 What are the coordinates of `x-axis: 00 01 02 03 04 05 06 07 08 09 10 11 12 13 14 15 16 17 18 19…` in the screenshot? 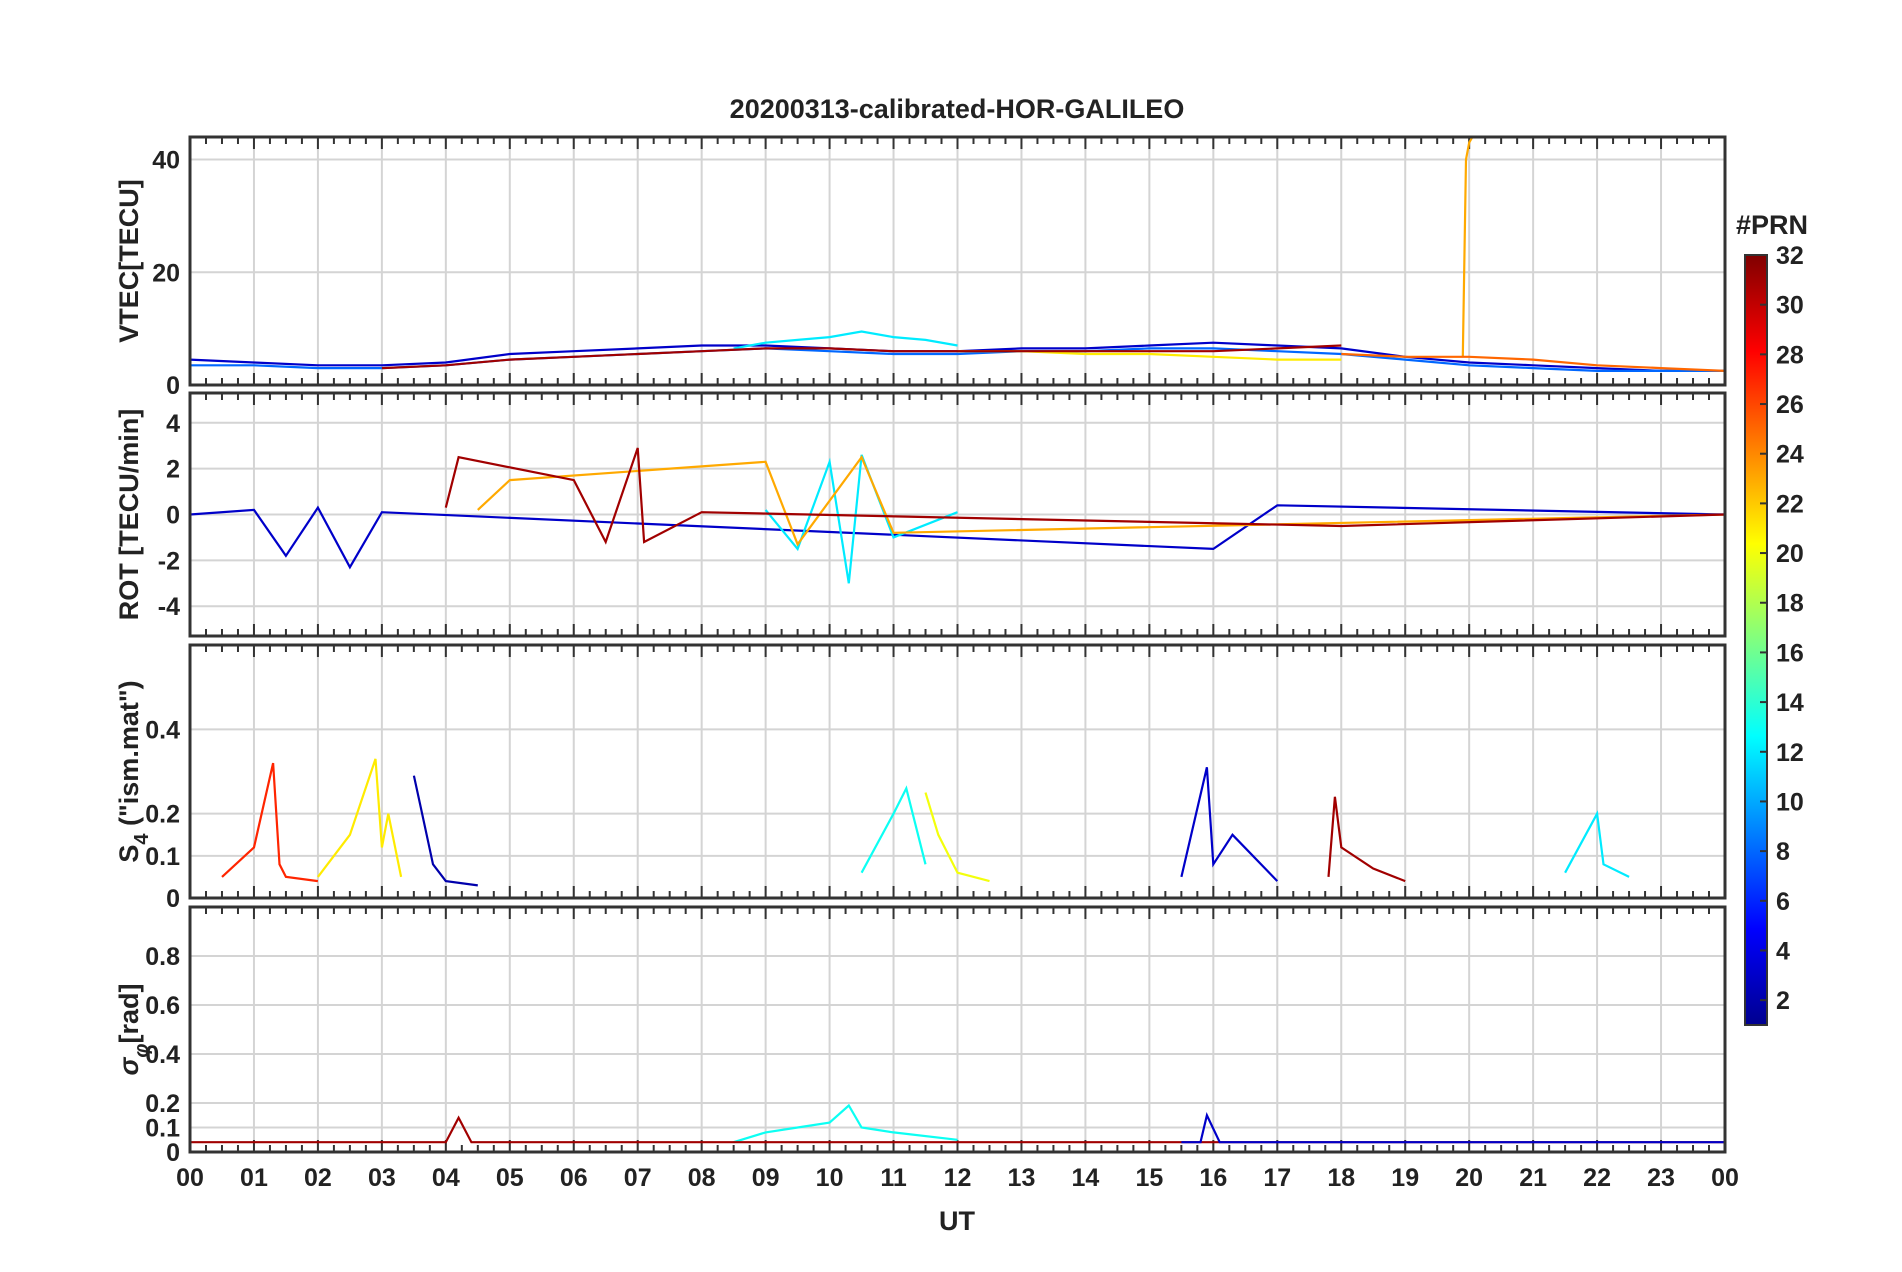 It's located at (957, 1178).